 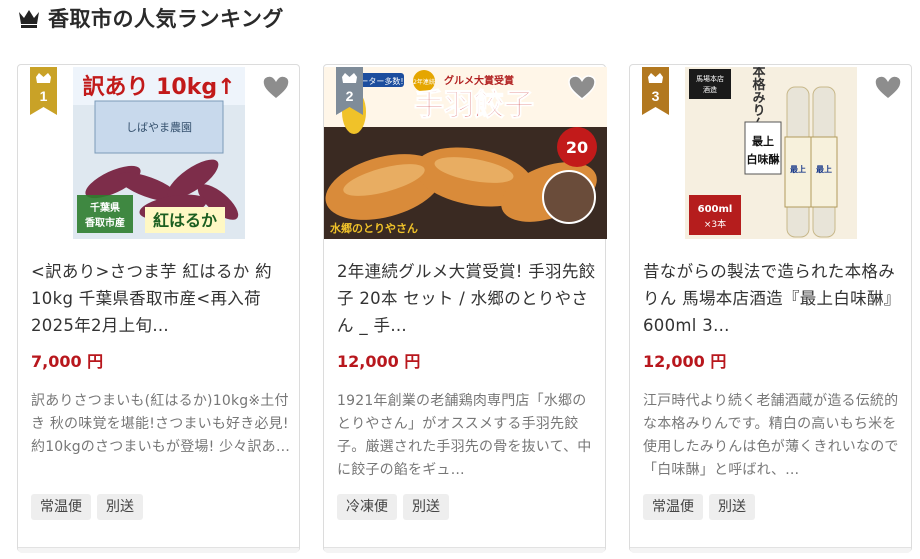 What do you see at coordinates (710, 78) in the screenshot?
I see `svg-text: 馬場本店` at bounding box center [710, 78].